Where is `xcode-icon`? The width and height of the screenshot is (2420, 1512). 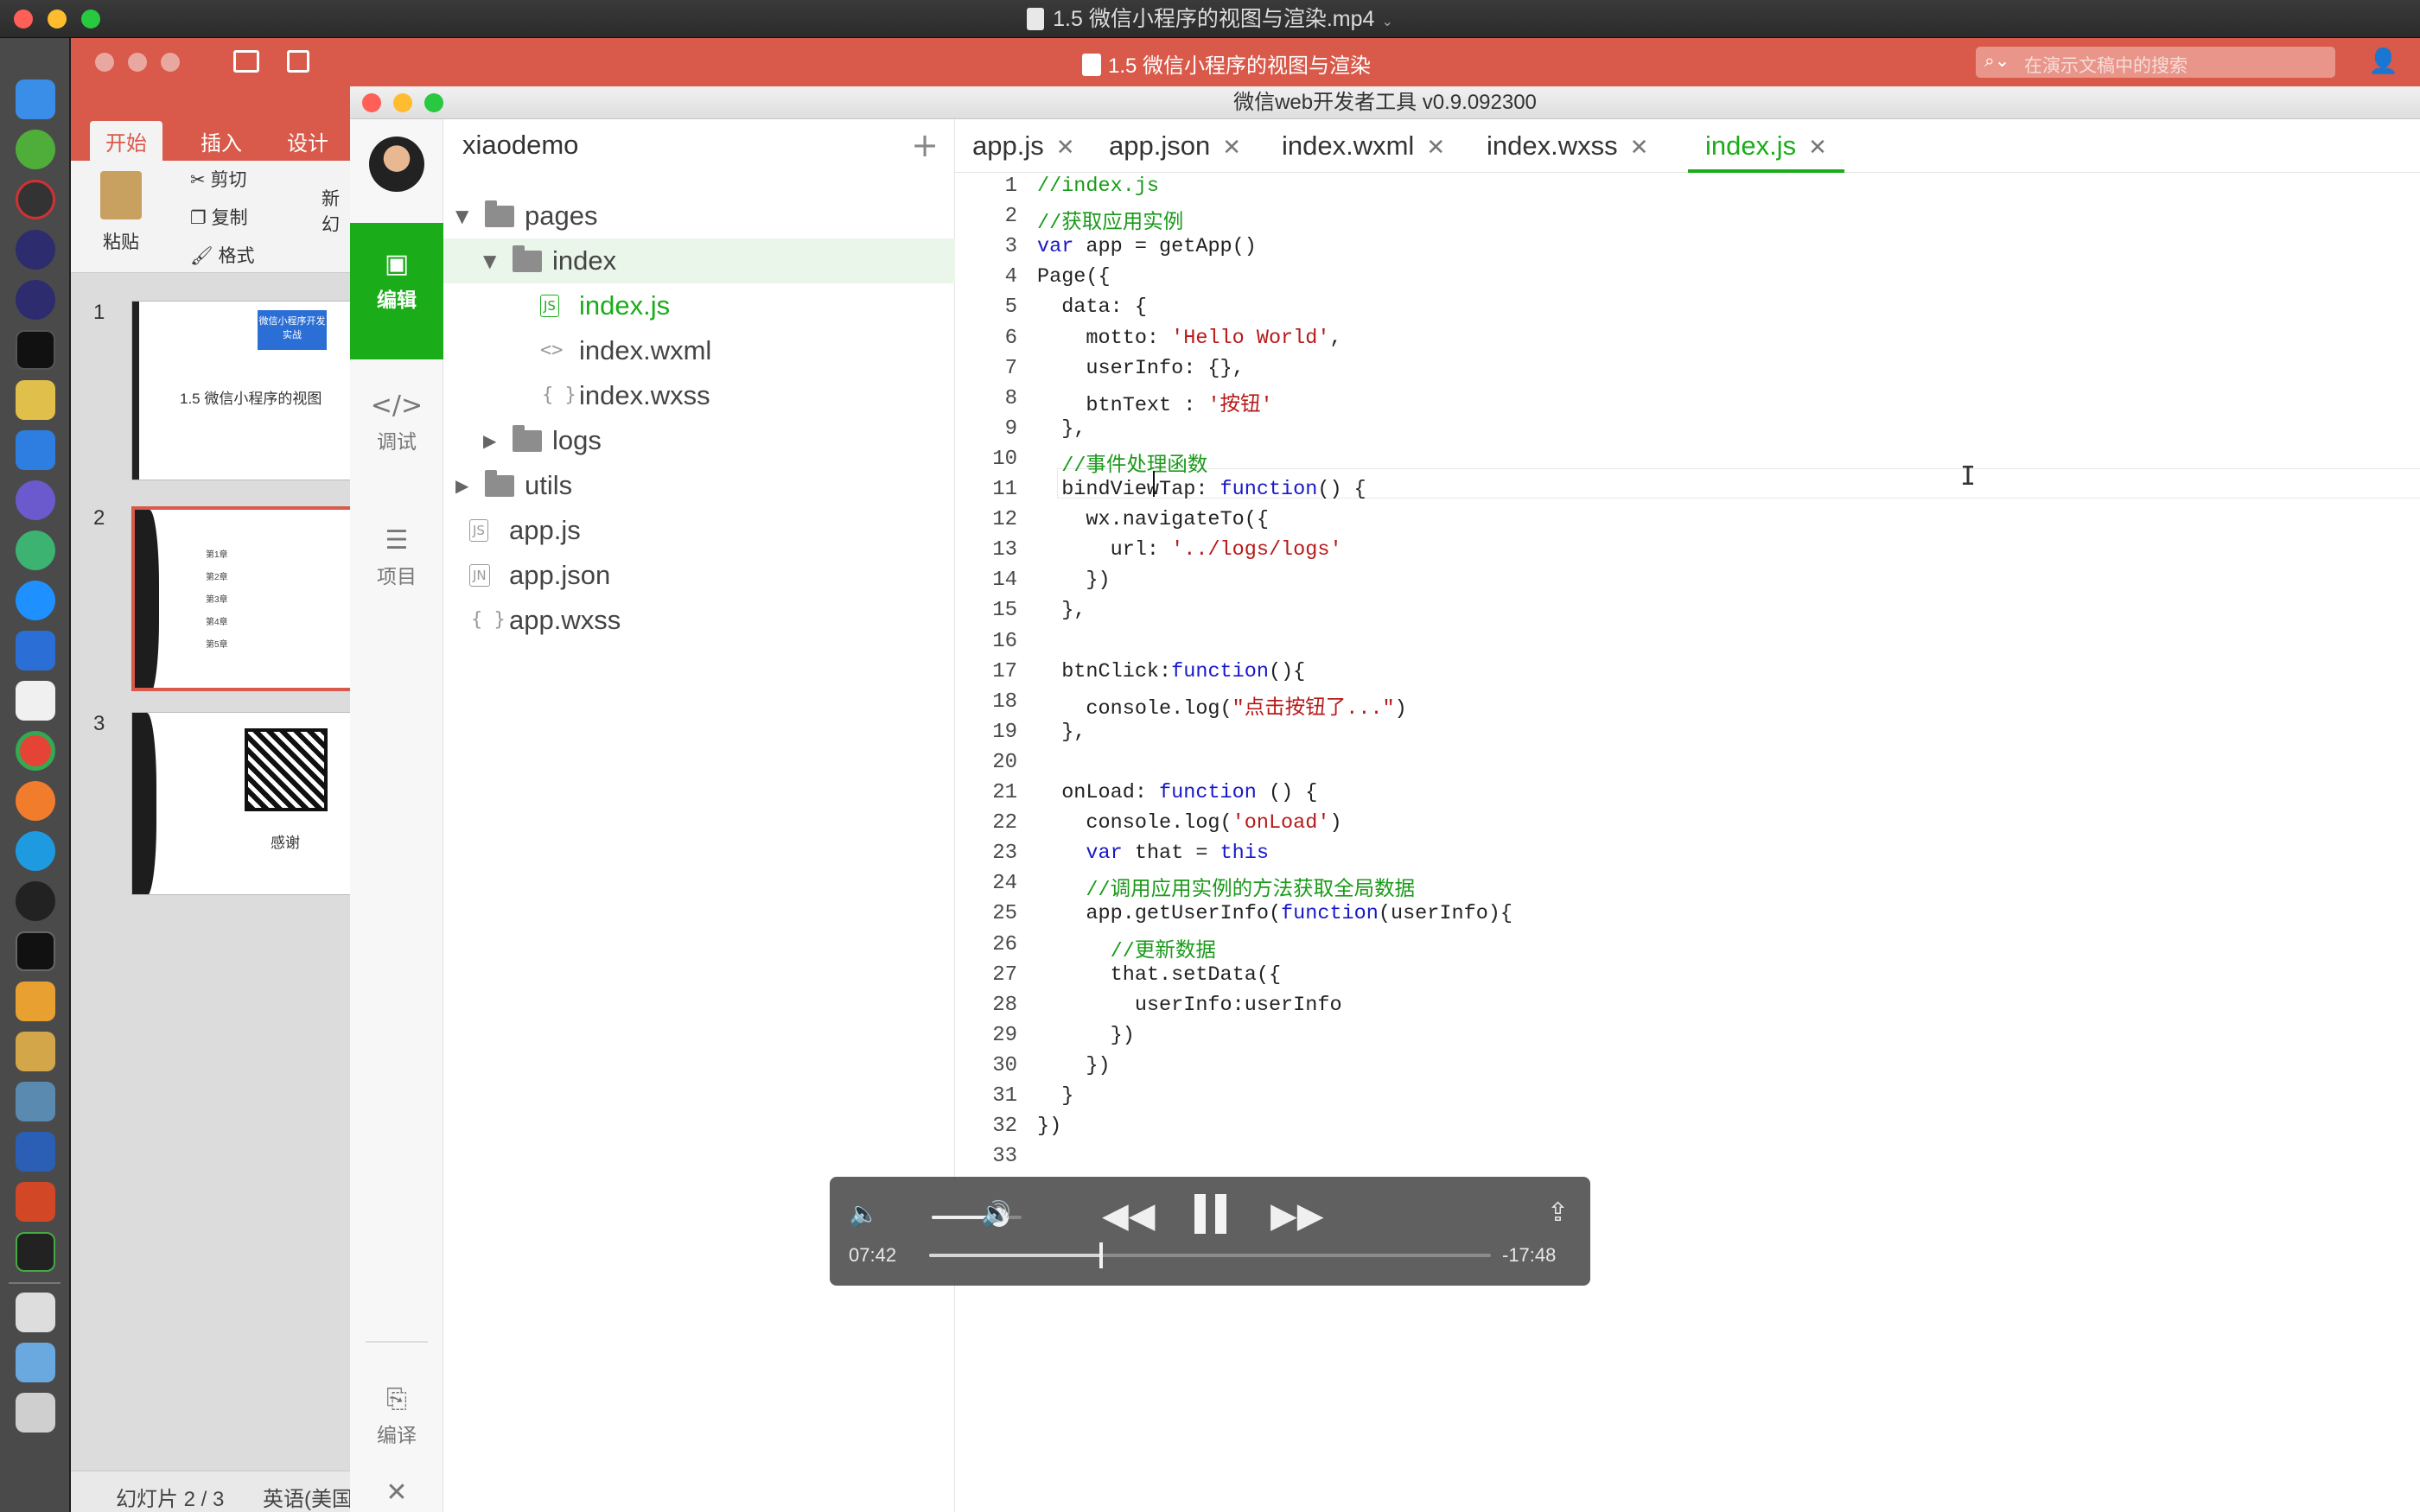
xcode-icon is located at coordinates (35, 450).